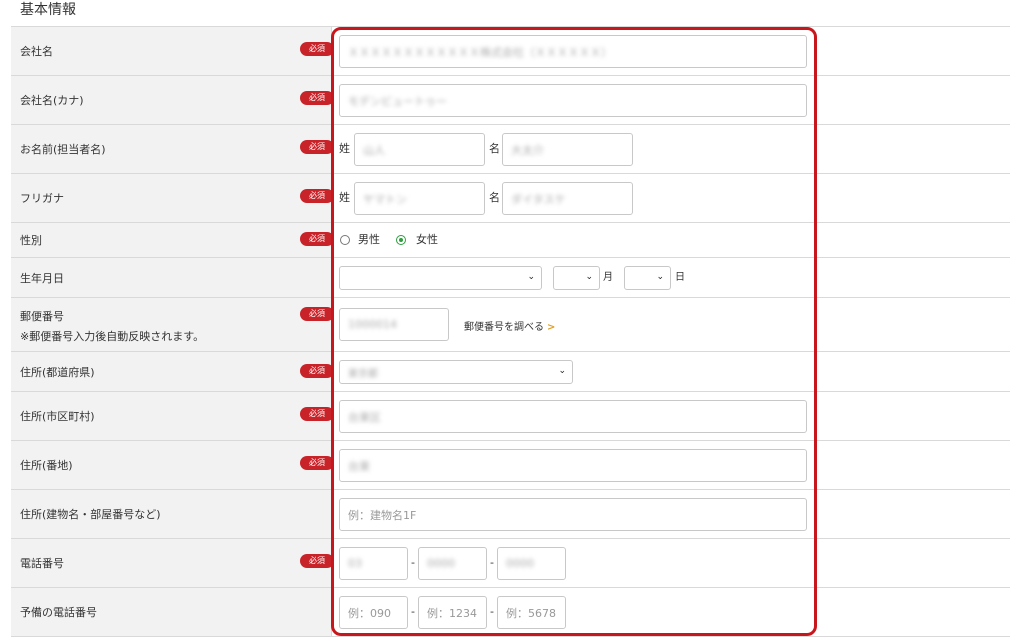 The image size is (1020, 640). I want to click on phone-part2-value: 0000, so click(441, 563).